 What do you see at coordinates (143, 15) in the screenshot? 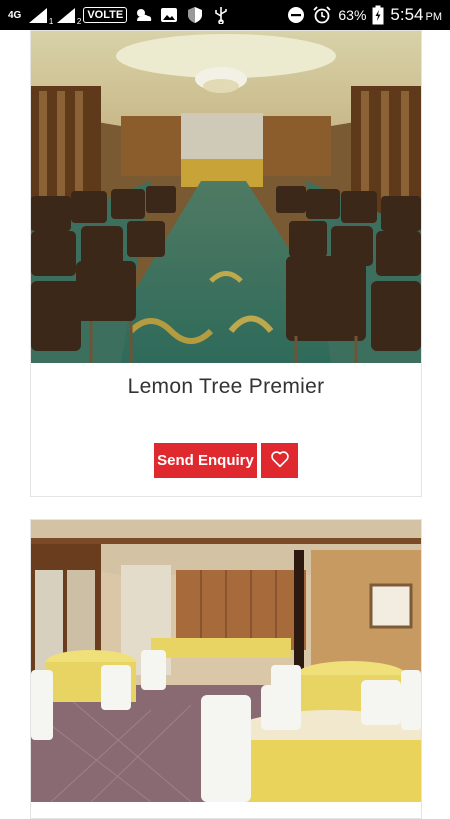
I see `weather-icon` at bounding box center [143, 15].